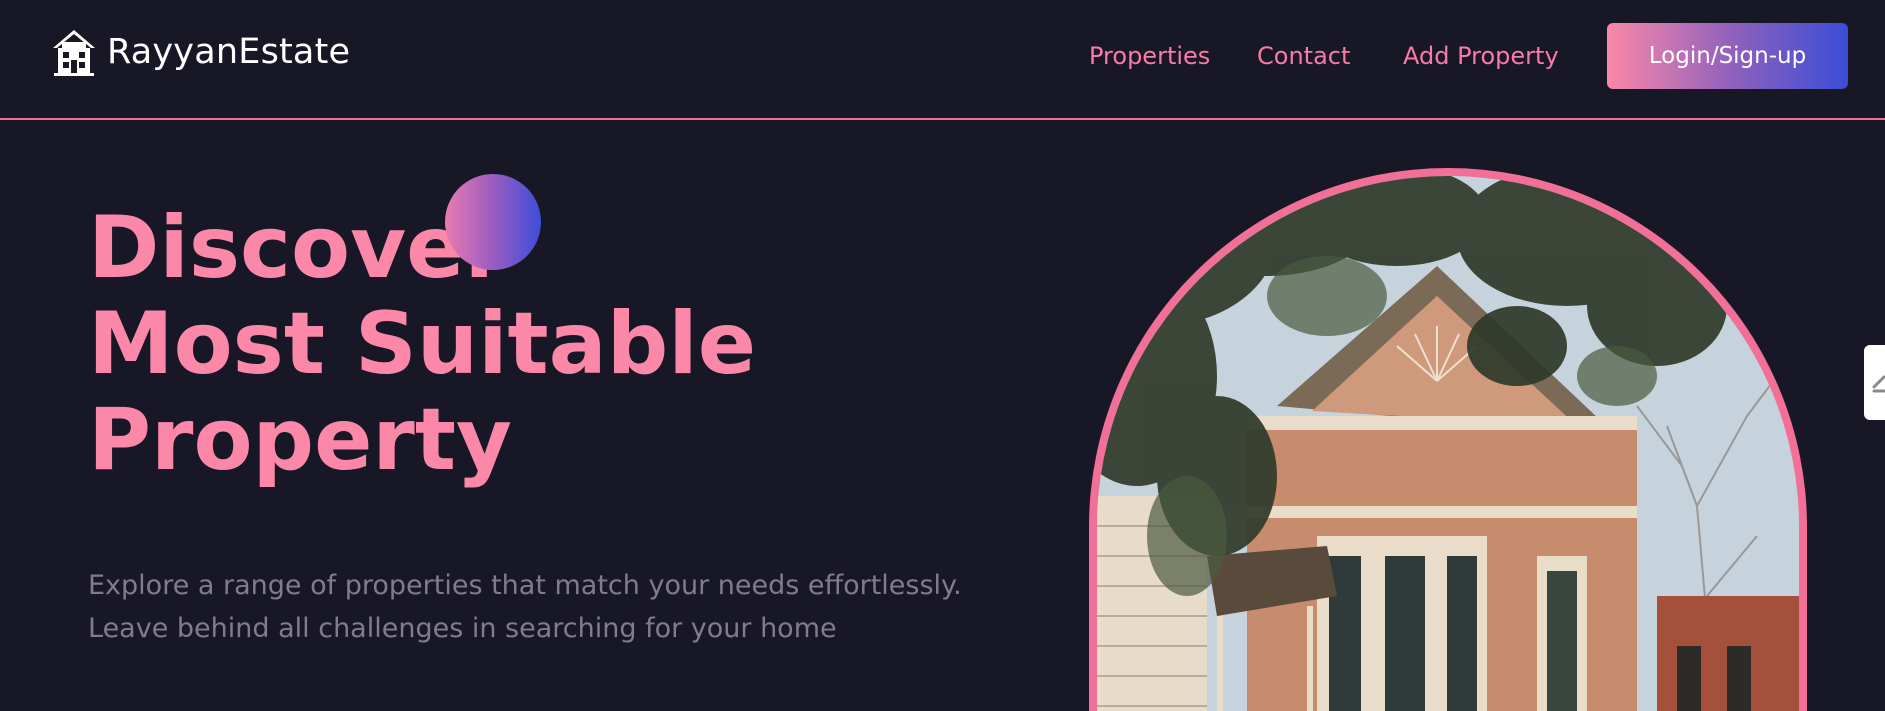 The image size is (1885, 711). I want to click on decorative-circle, so click(493, 222).